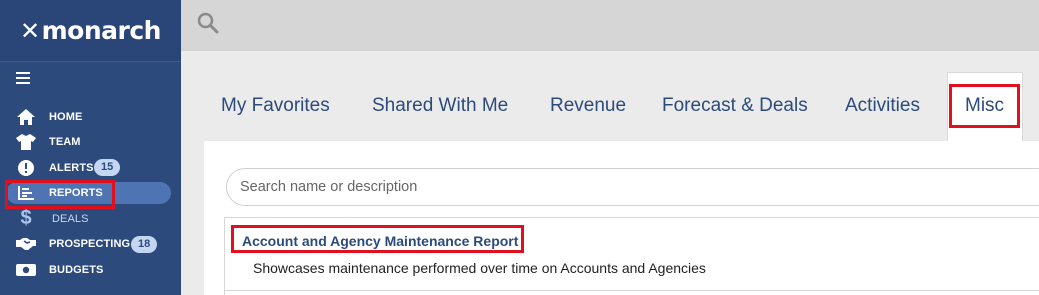 This screenshot has width=1039, height=295. I want to click on logo: ✕ monarch, so click(90, 30).